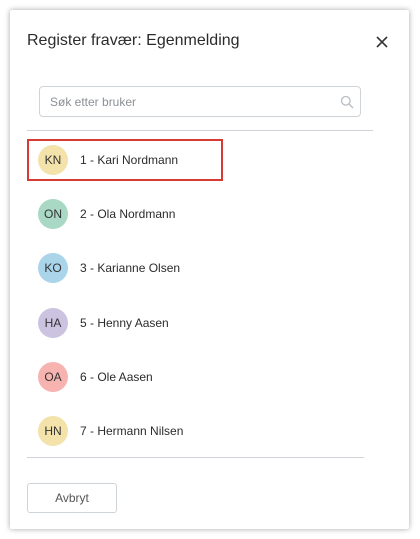  I want to click on user-list-item: HA 5 - Henny Aasen, so click(125, 323).